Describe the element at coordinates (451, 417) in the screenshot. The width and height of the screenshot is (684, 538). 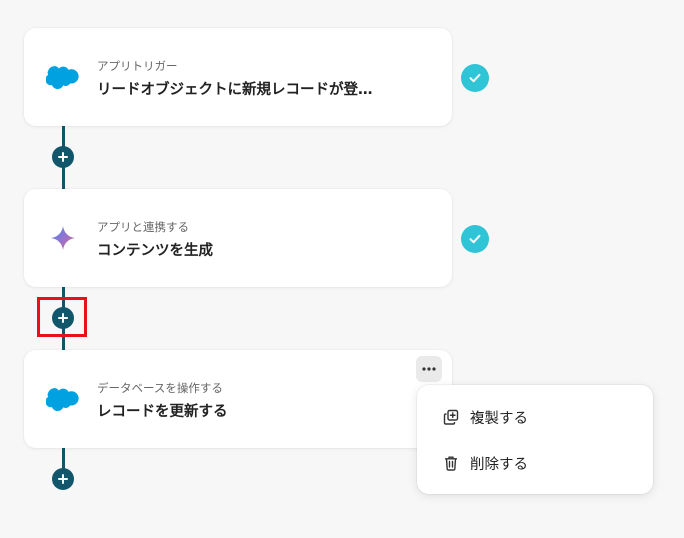
I see `duplicate-icon` at that location.